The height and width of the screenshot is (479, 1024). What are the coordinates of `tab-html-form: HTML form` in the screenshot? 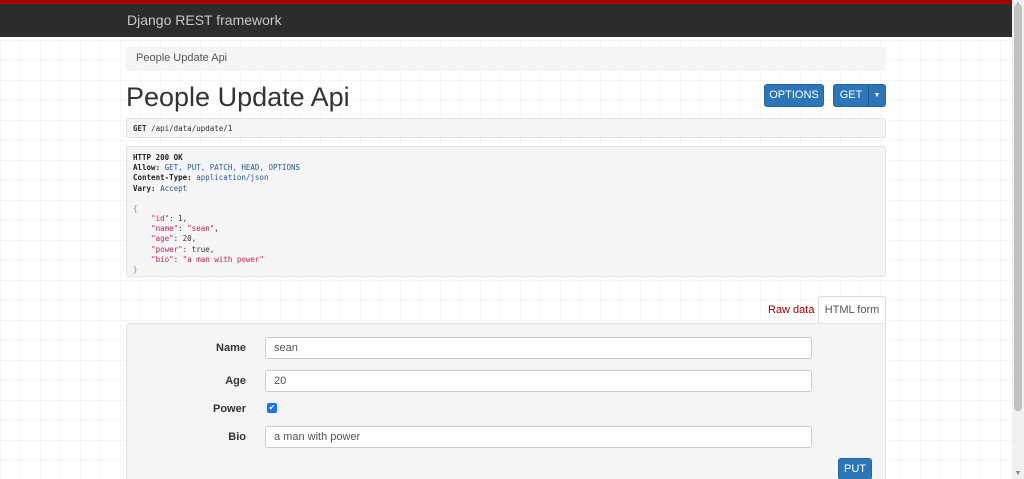 It's located at (852, 310).